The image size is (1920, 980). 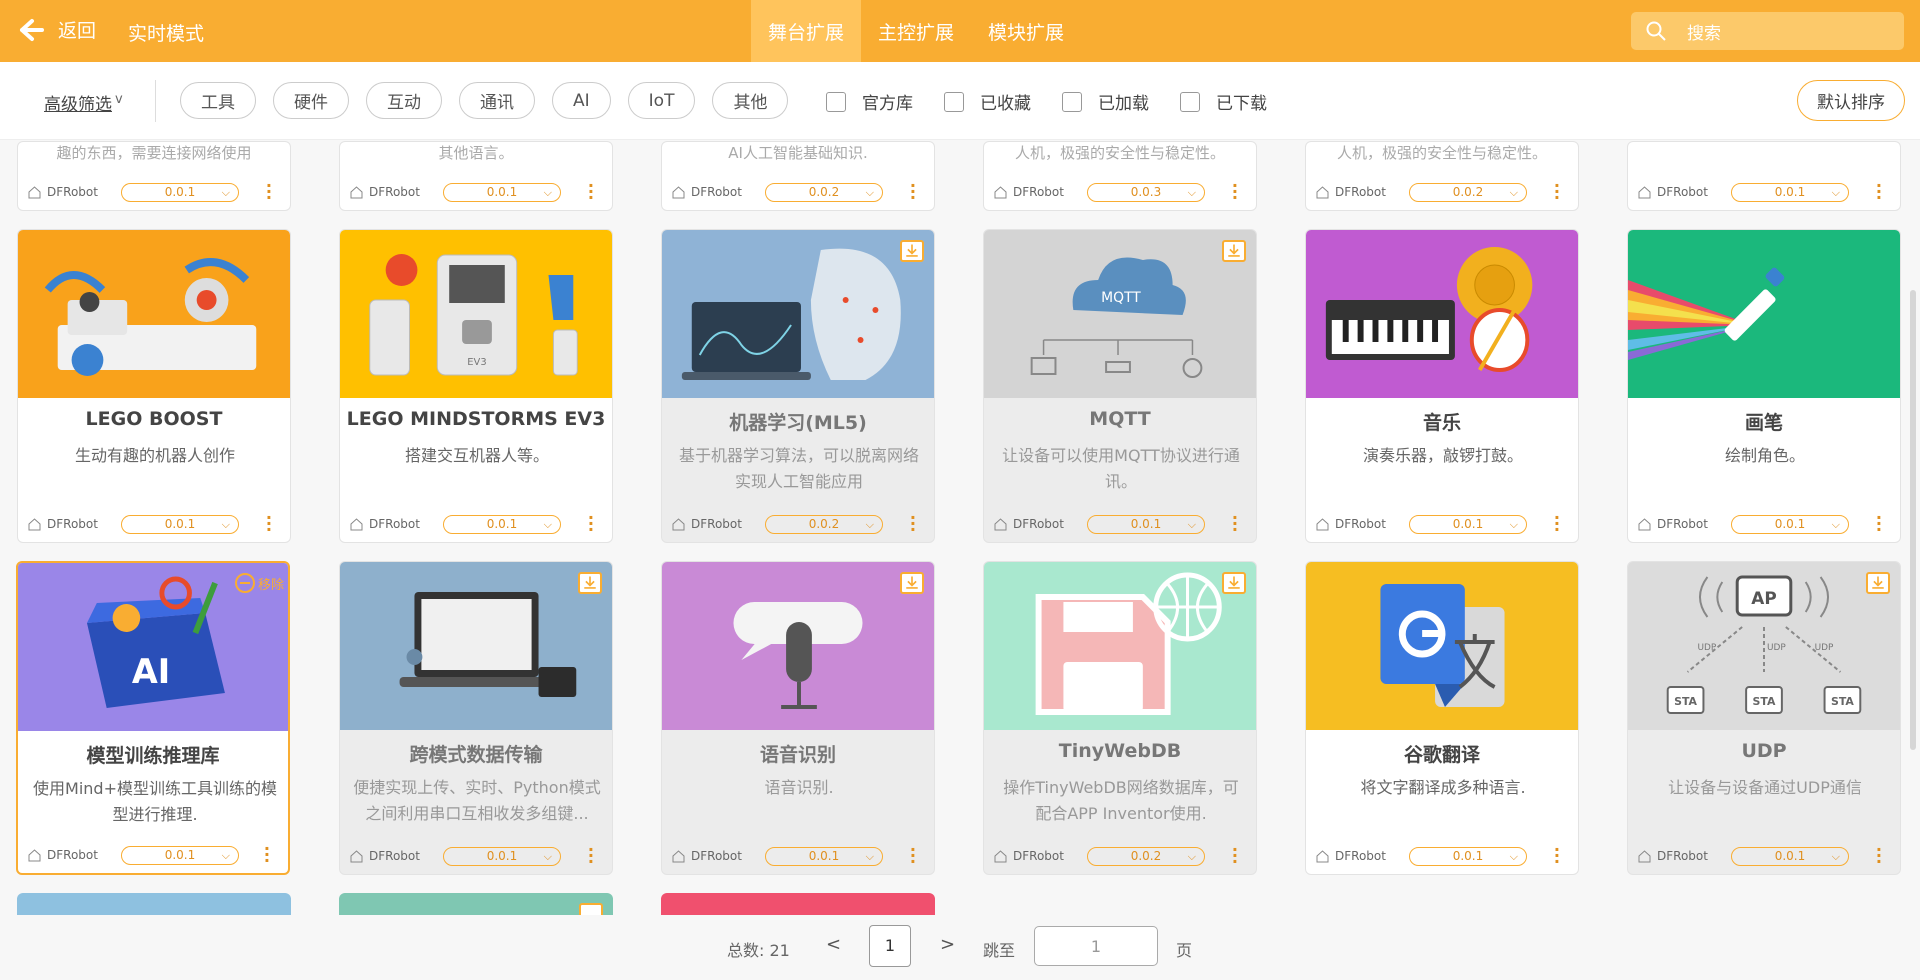 What do you see at coordinates (57, 29) in the screenshot?
I see `back-button: 返回` at bounding box center [57, 29].